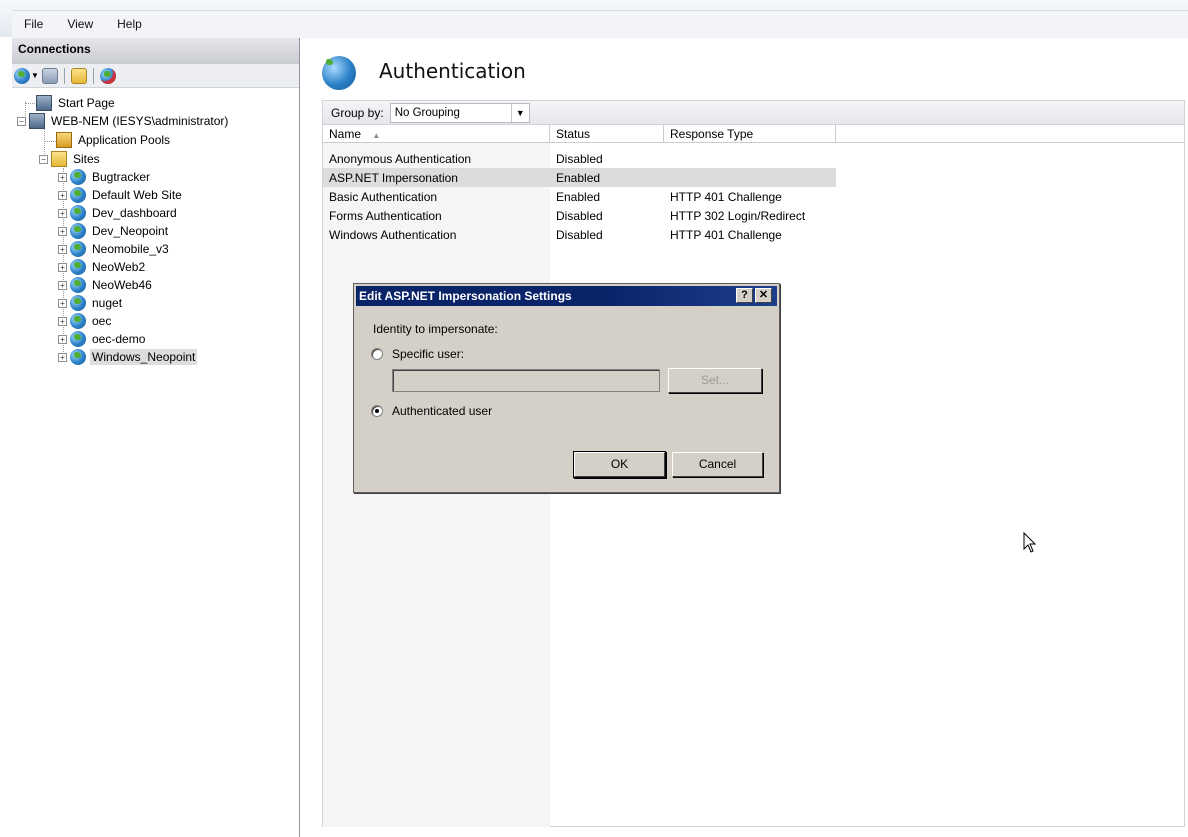 The height and width of the screenshot is (837, 1188). Describe the element at coordinates (102, 339) in the screenshot. I see `tree-node-site: + oec-demo` at that location.